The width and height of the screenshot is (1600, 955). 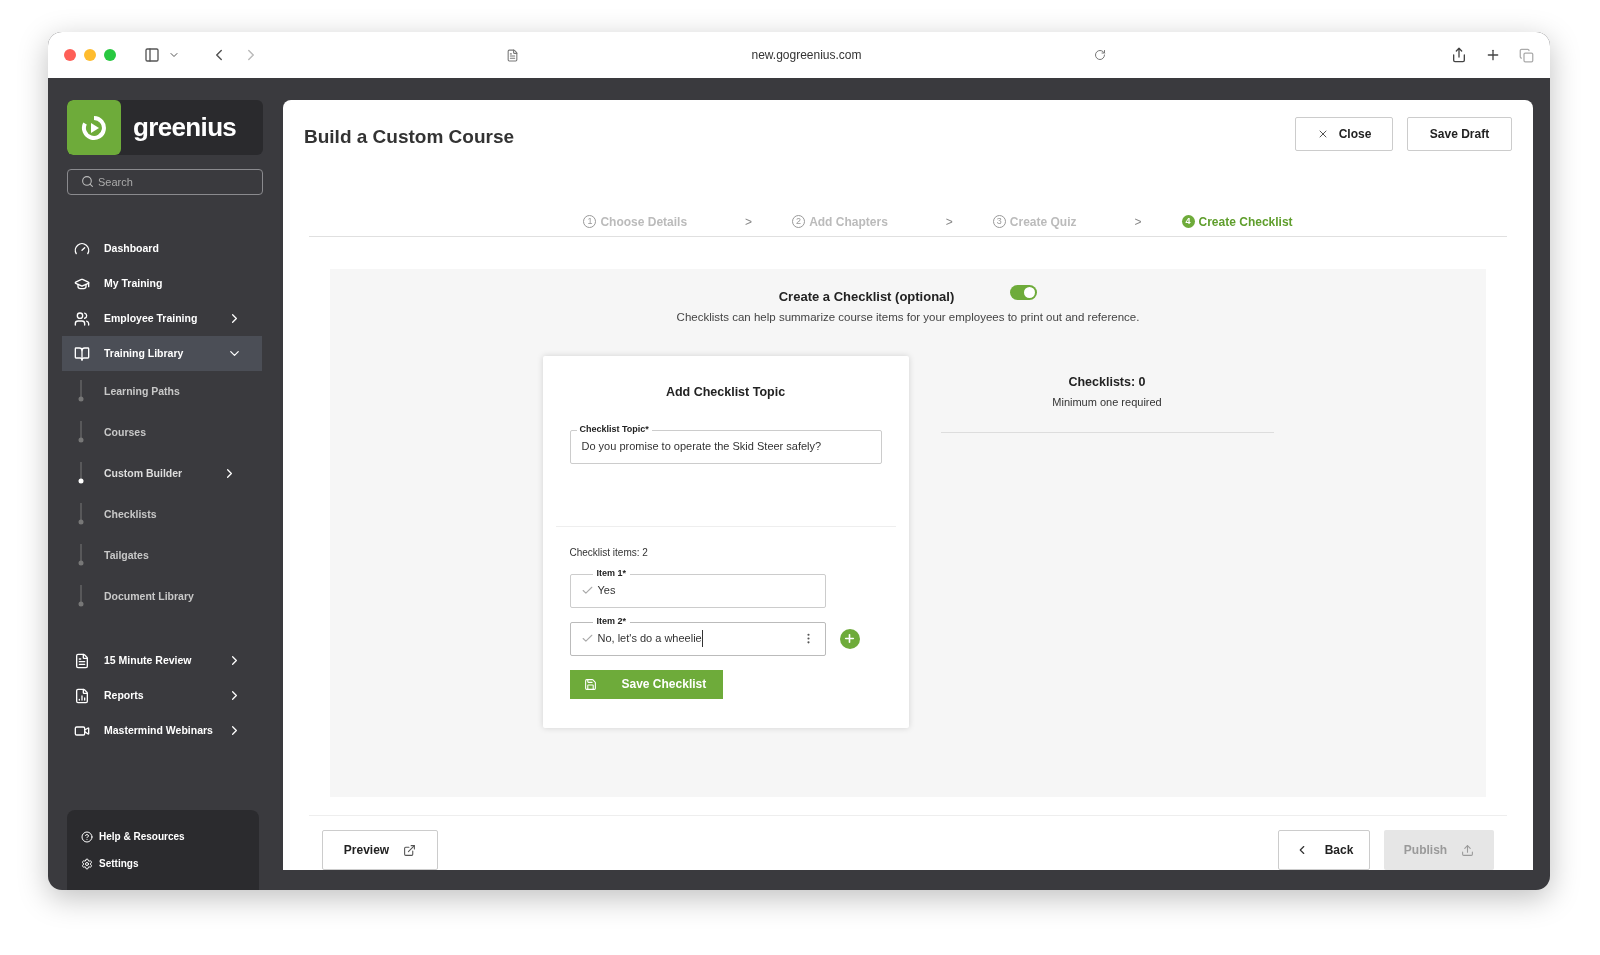 I want to click on items-count: Checklist items: 2, so click(x=609, y=552).